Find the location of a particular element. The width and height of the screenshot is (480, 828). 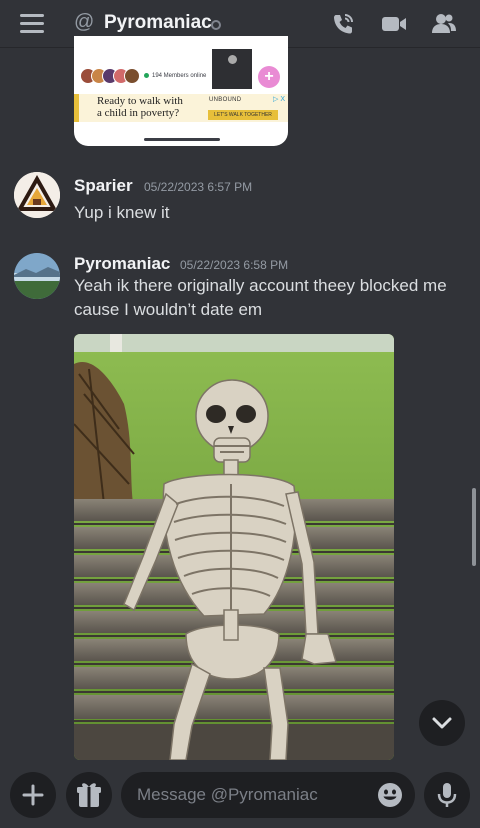

message-input-container is located at coordinates (268, 795).